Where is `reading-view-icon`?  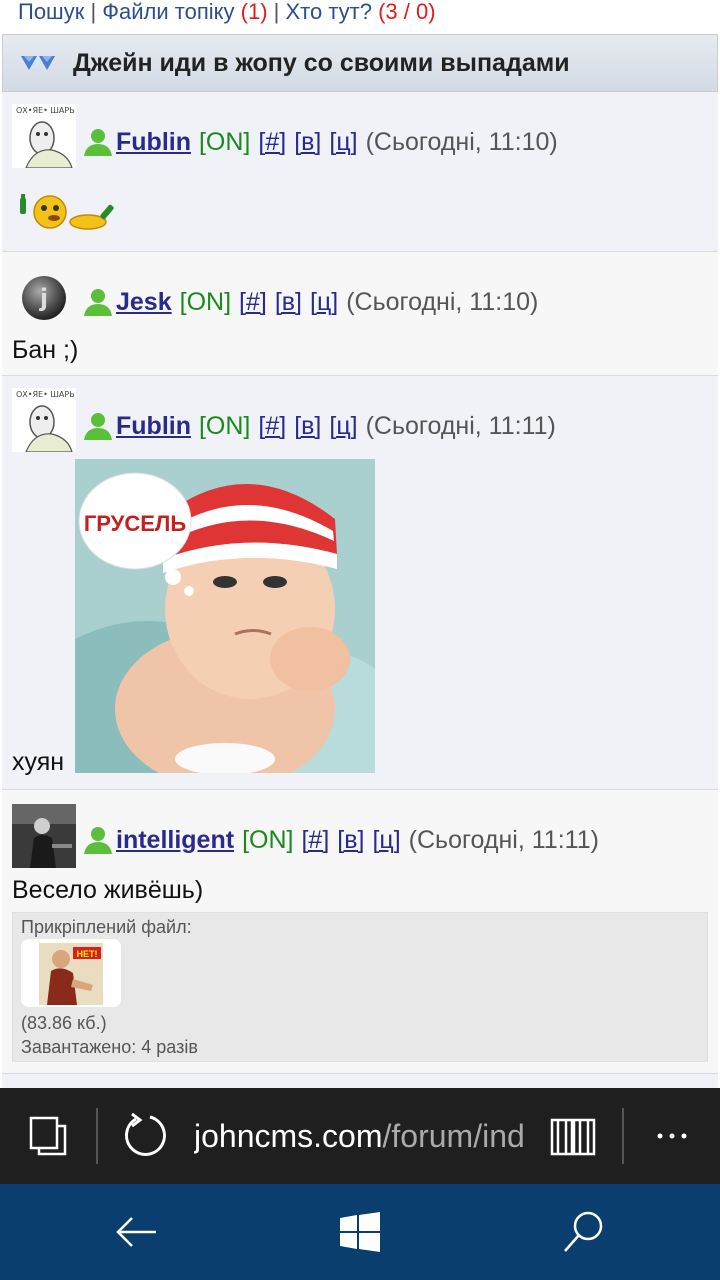 reading-view-icon is located at coordinates (573, 1135).